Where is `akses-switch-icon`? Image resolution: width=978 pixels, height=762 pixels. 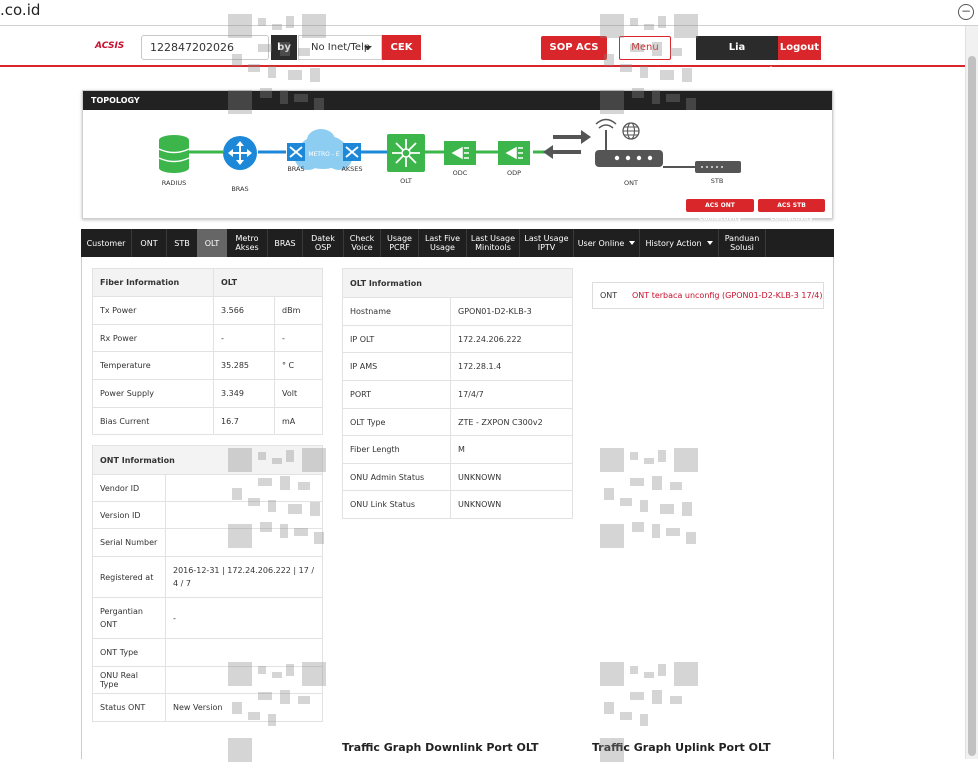
akses-switch-icon is located at coordinates (352, 152).